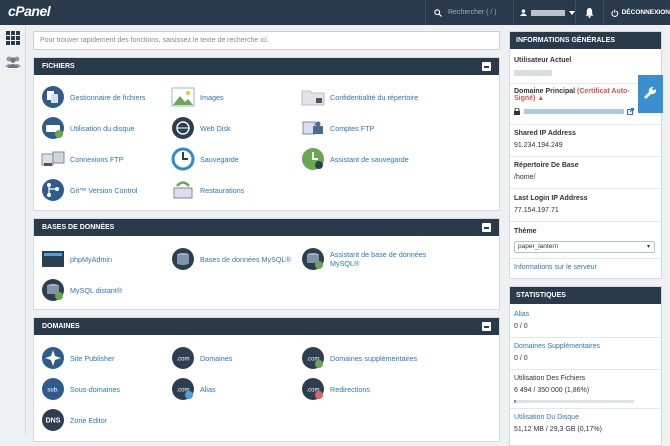  I want to click on item-addon-domains: .com Domaines supplémentaires, so click(359, 358).